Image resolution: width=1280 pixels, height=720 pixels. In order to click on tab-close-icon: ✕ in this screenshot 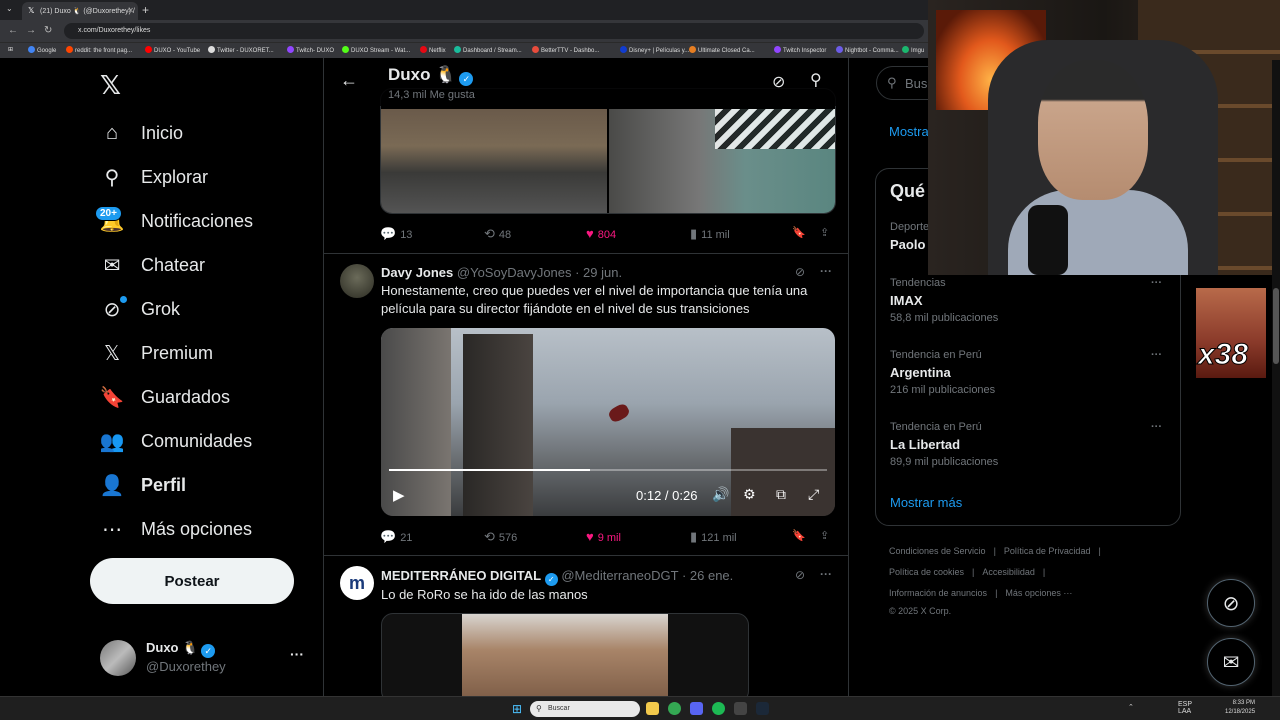, I will do `click(130, 10)`.